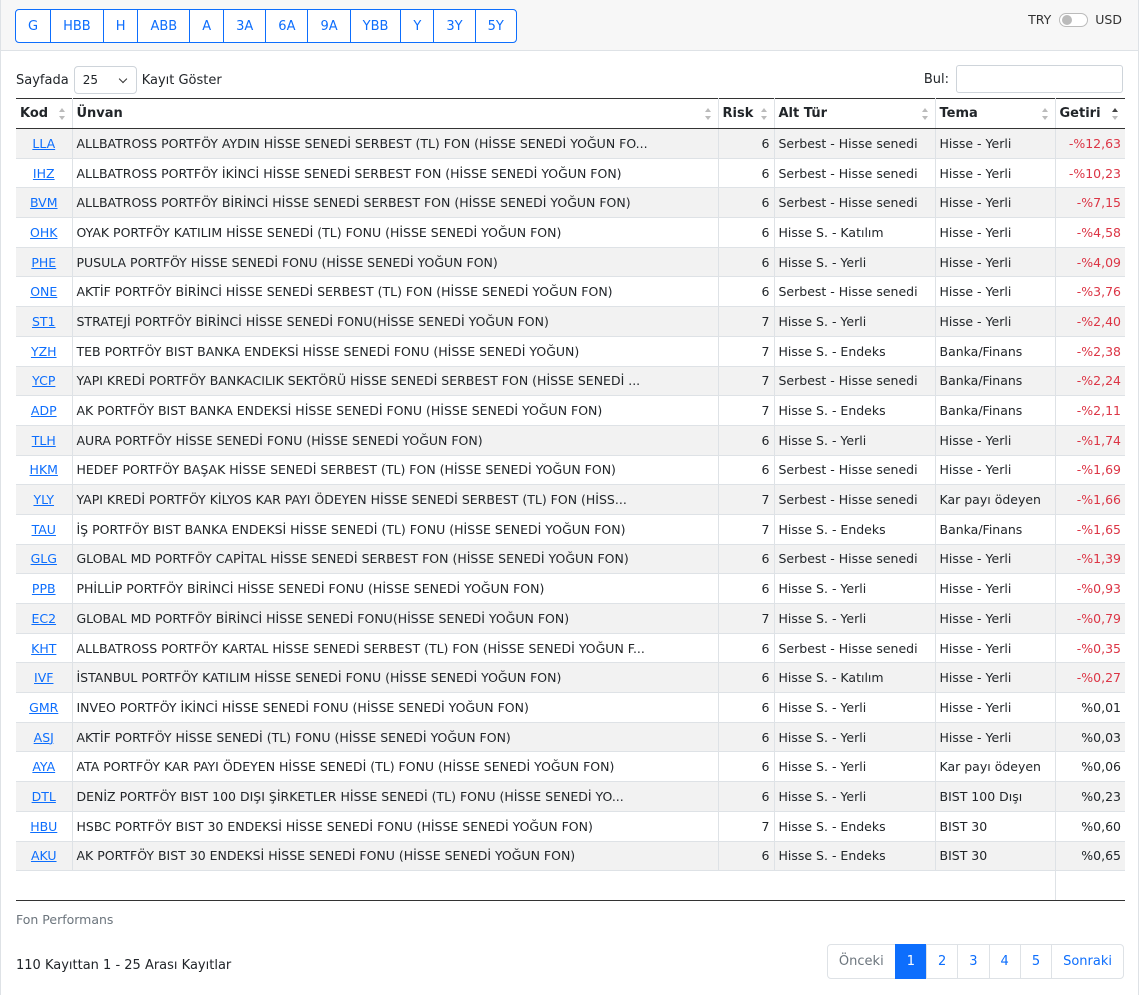 This screenshot has width=1139, height=995. I want to click on fund-code-link: OHK, so click(43, 232).